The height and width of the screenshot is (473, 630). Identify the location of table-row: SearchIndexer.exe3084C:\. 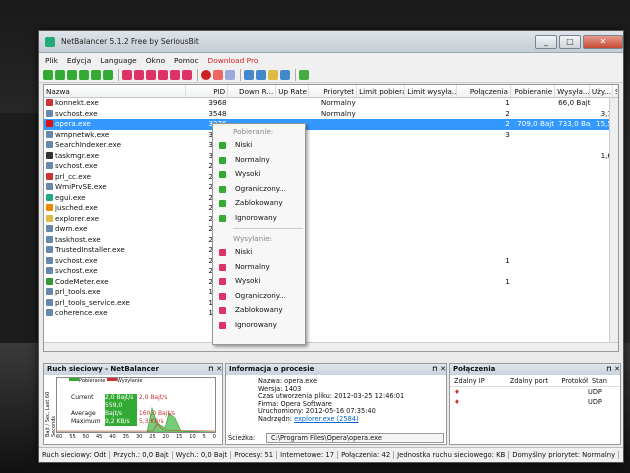
(331, 145).